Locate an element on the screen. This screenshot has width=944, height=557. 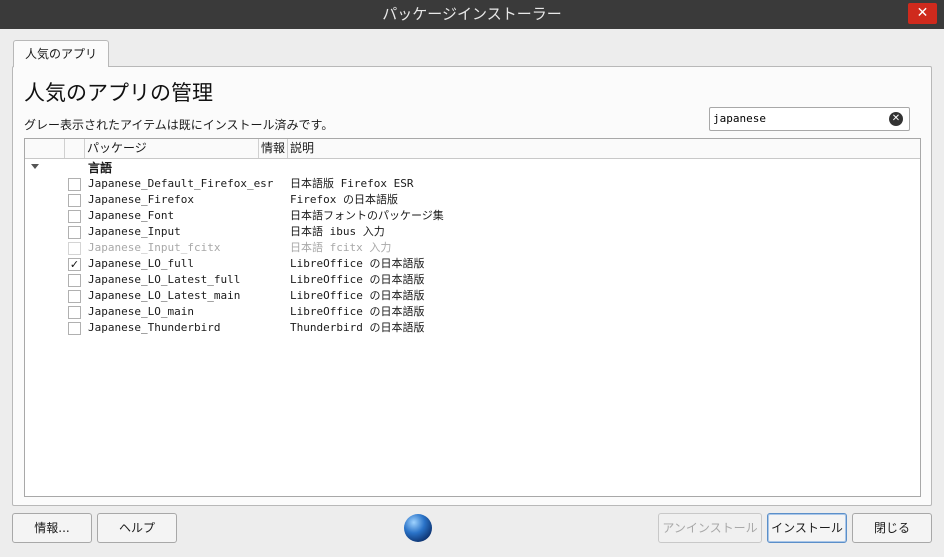
package-name: Japanese_LO_Latest_full is located at coordinates (164, 279).